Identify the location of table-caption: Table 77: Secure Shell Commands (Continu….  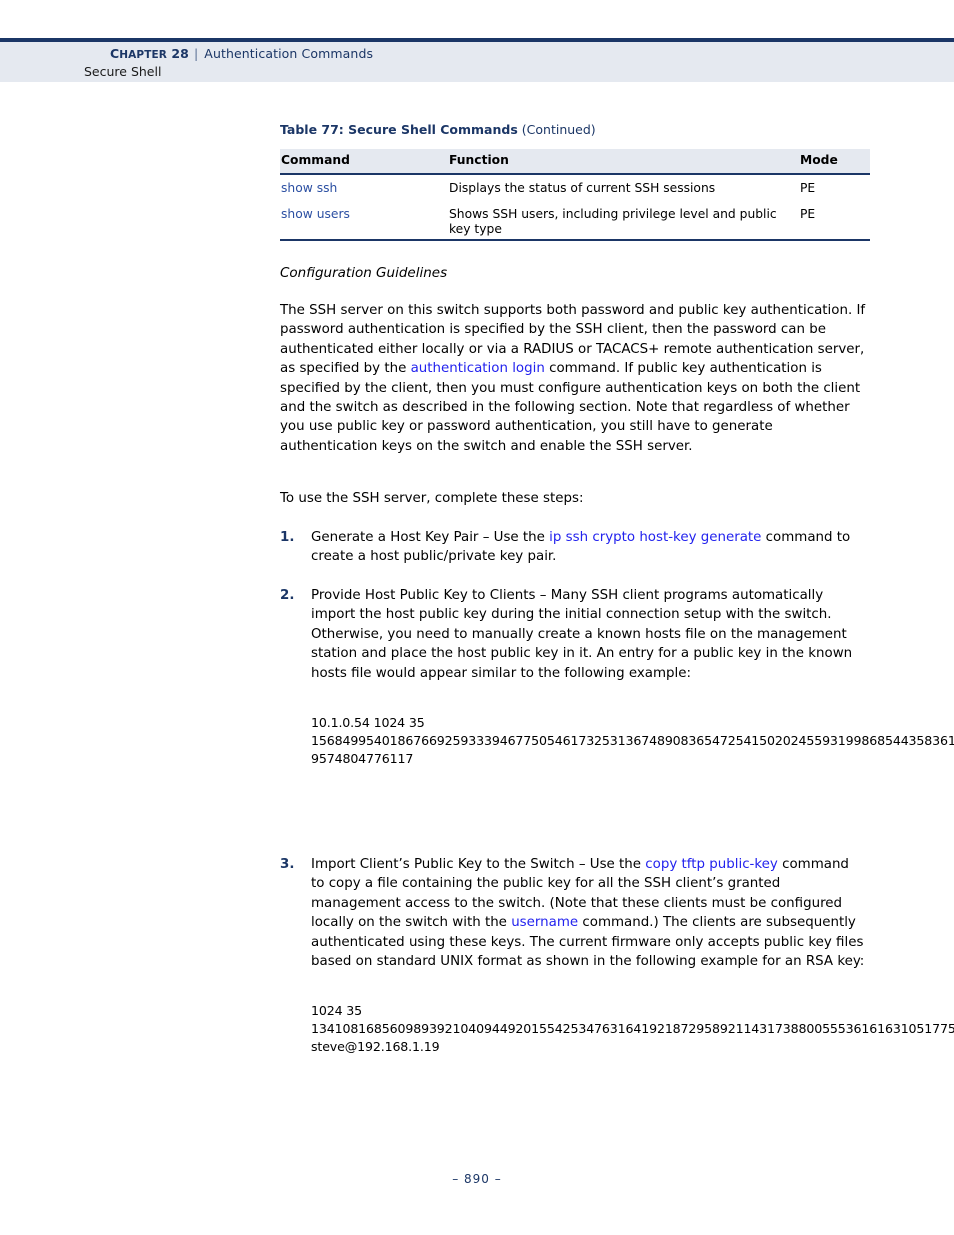
(438, 129).